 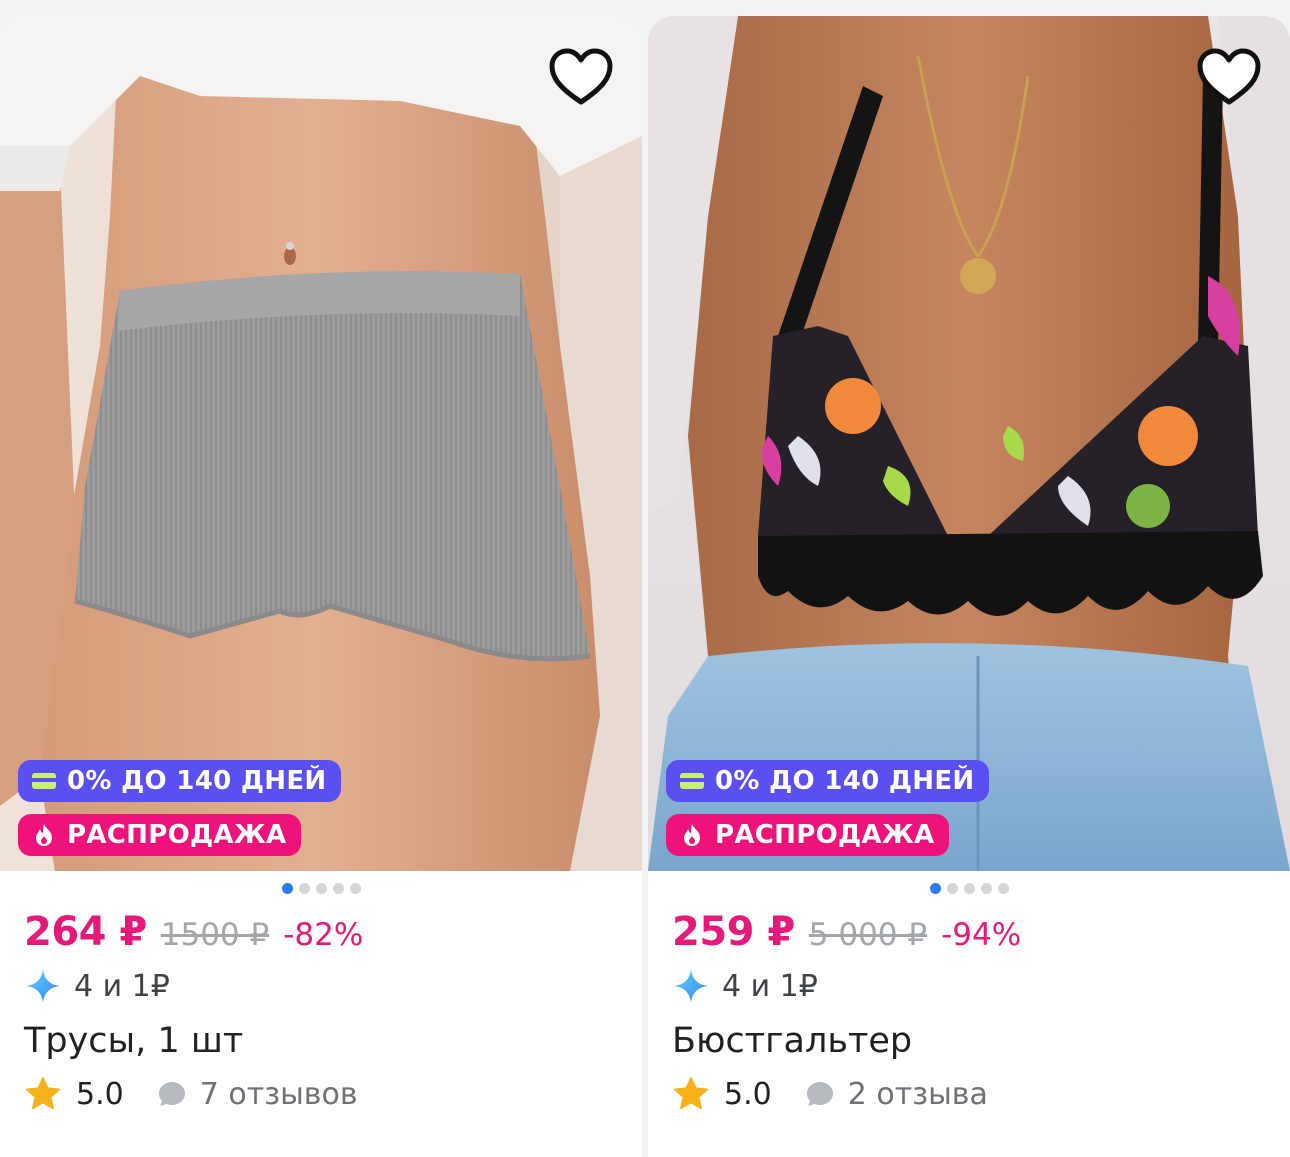 What do you see at coordinates (85, 932) in the screenshot?
I see `current-price: 264 ₽` at bounding box center [85, 932].